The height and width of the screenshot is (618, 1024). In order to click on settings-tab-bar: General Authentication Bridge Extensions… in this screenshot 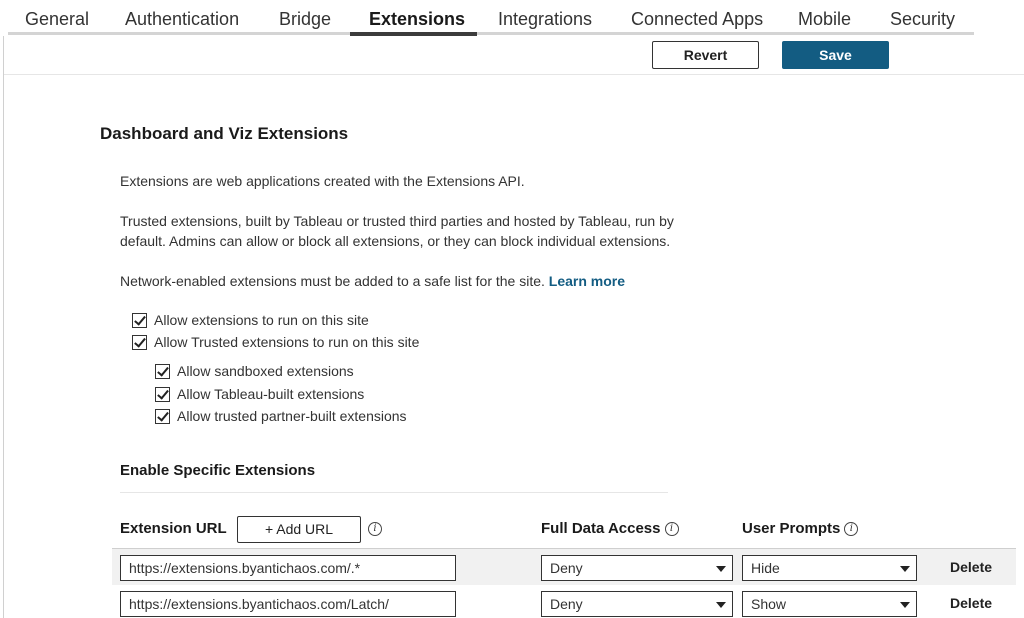, I will do `click(512, 18)`.